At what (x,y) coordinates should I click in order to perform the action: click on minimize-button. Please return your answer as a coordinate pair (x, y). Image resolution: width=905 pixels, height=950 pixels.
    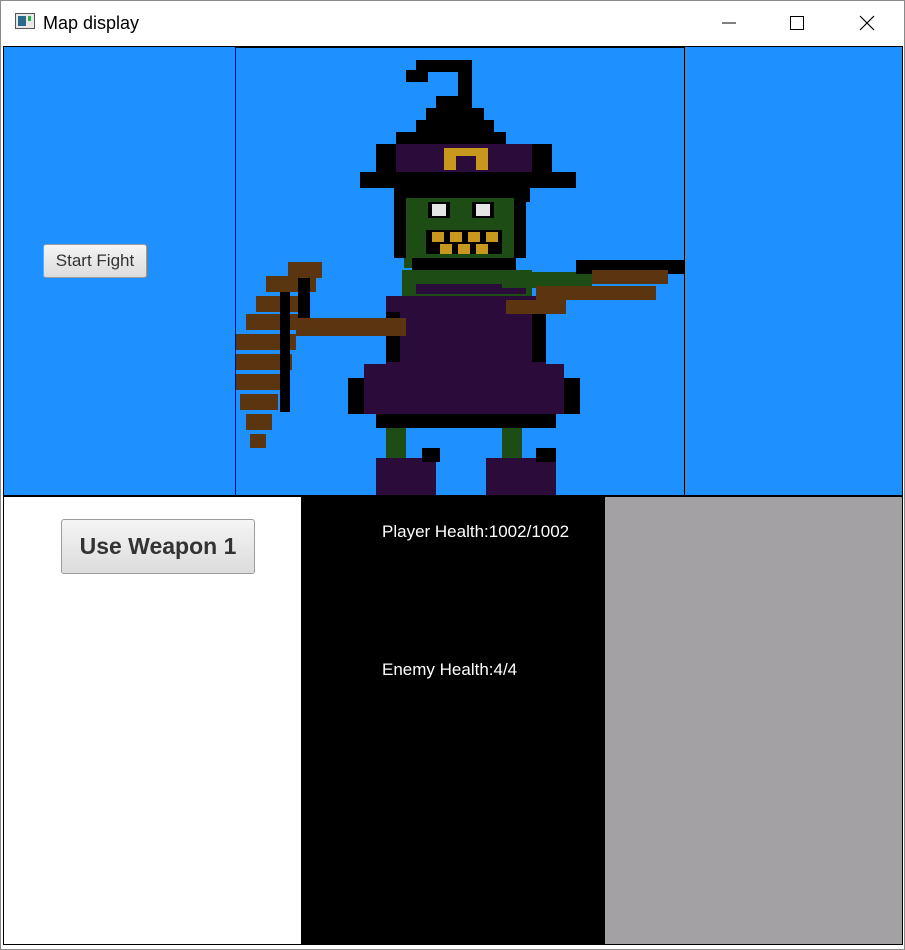
    Looking at the image, I should click on (729, 23).